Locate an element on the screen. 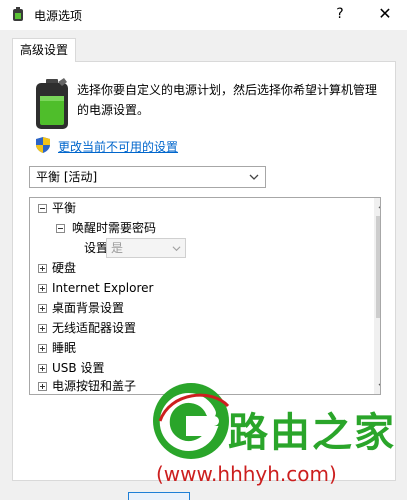  tree-item-label: 电源按钮和盖子 is located at coordinates (94, 386).